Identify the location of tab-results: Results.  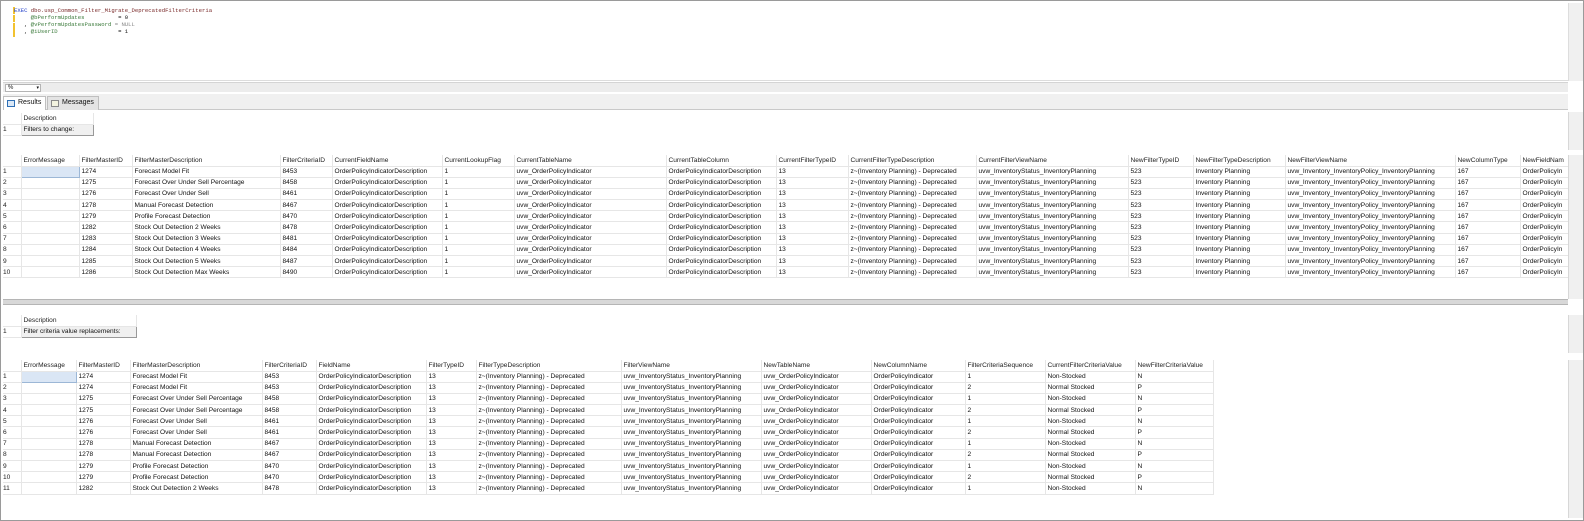
(25, 103).